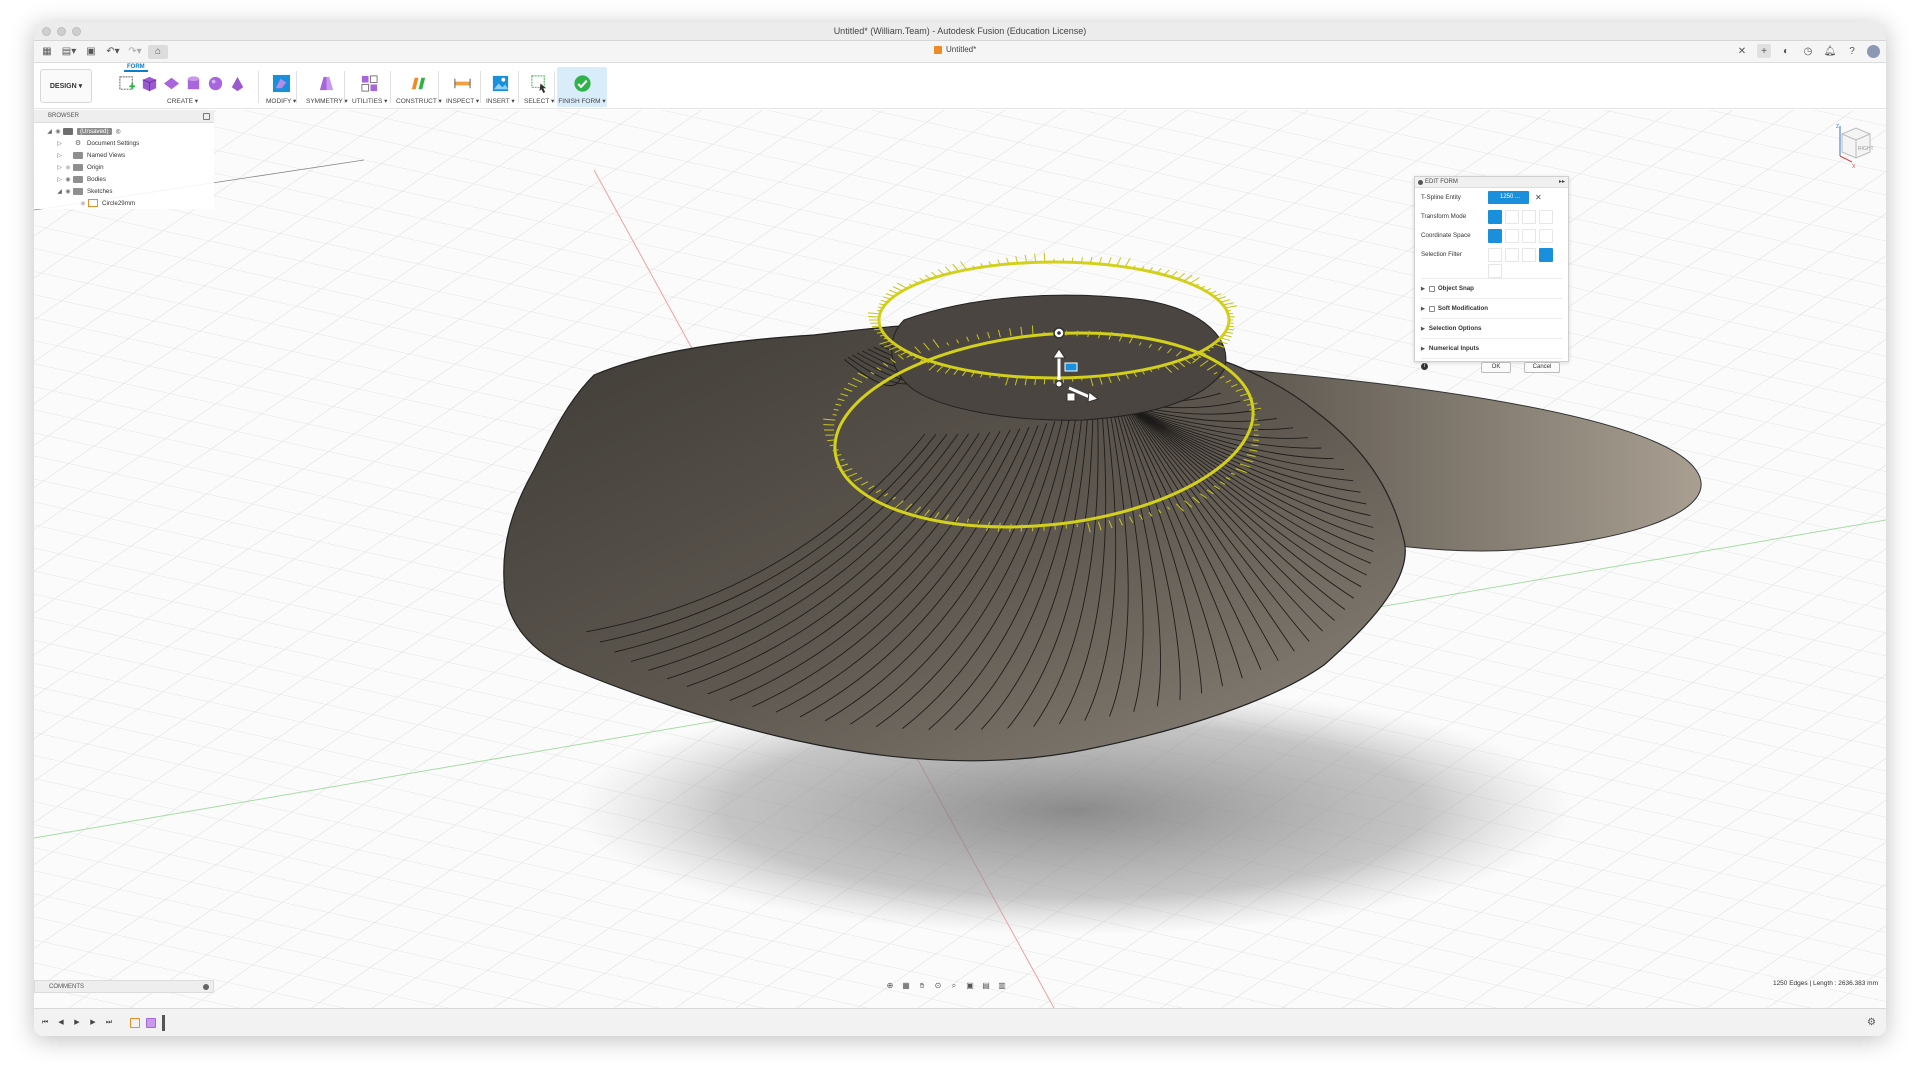 Image resolution: width=1920 pixels, height=1080 pixels. Describe the element at coordinates (369, 83) in the screenshot. I see `utilities-icon` at that location.